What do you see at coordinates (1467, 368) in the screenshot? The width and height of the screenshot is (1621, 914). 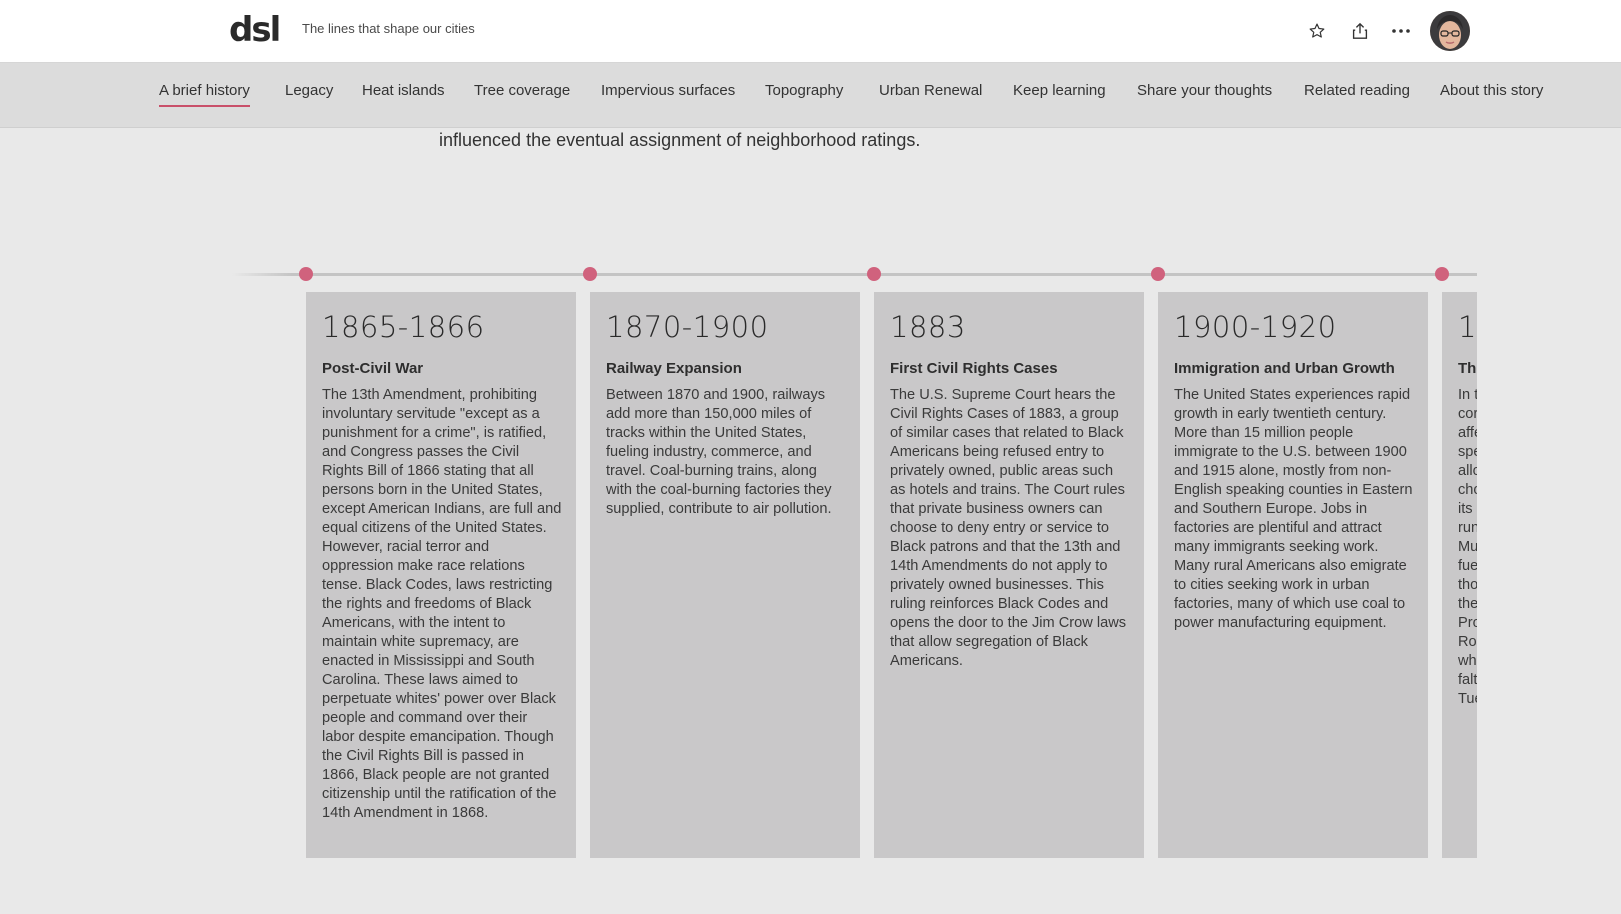 I see `card-title: The` at bounding box center [1467, 368].